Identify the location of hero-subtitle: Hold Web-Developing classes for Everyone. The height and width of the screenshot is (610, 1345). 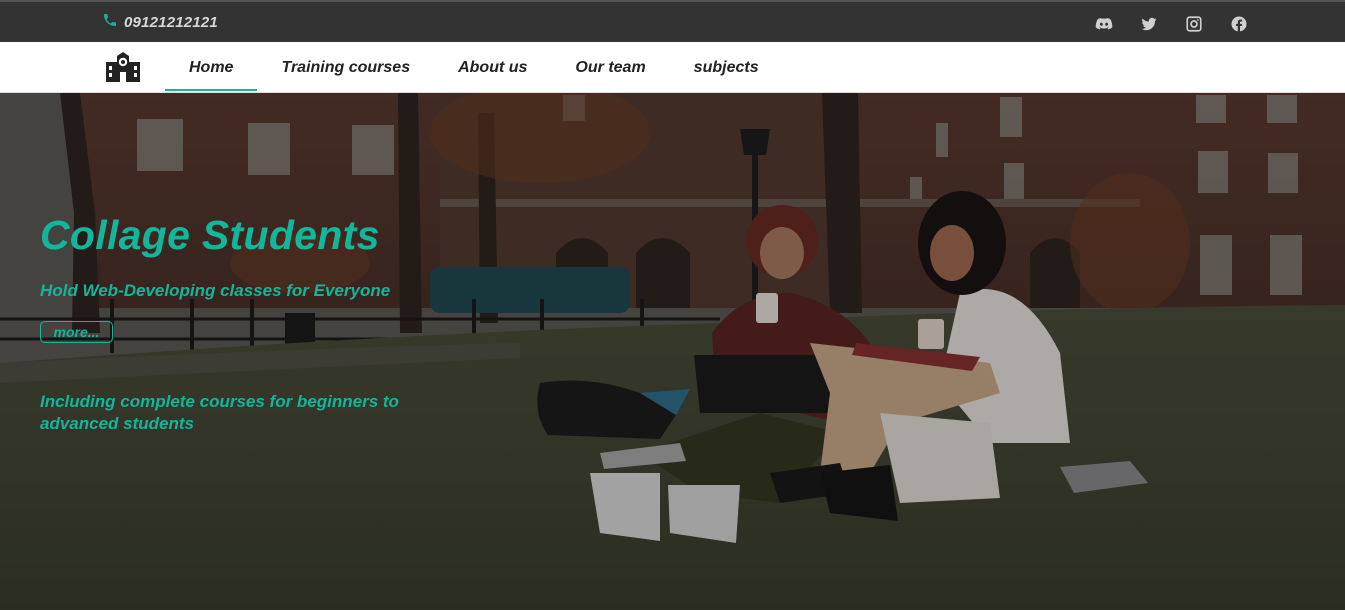
(215, 290).